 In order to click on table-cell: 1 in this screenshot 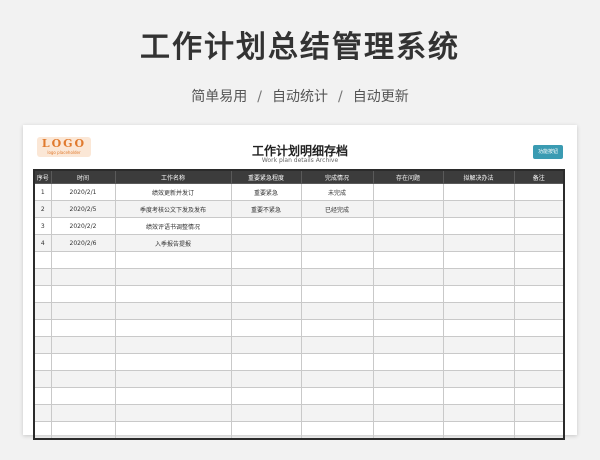, I will do `click(42, 192)`.